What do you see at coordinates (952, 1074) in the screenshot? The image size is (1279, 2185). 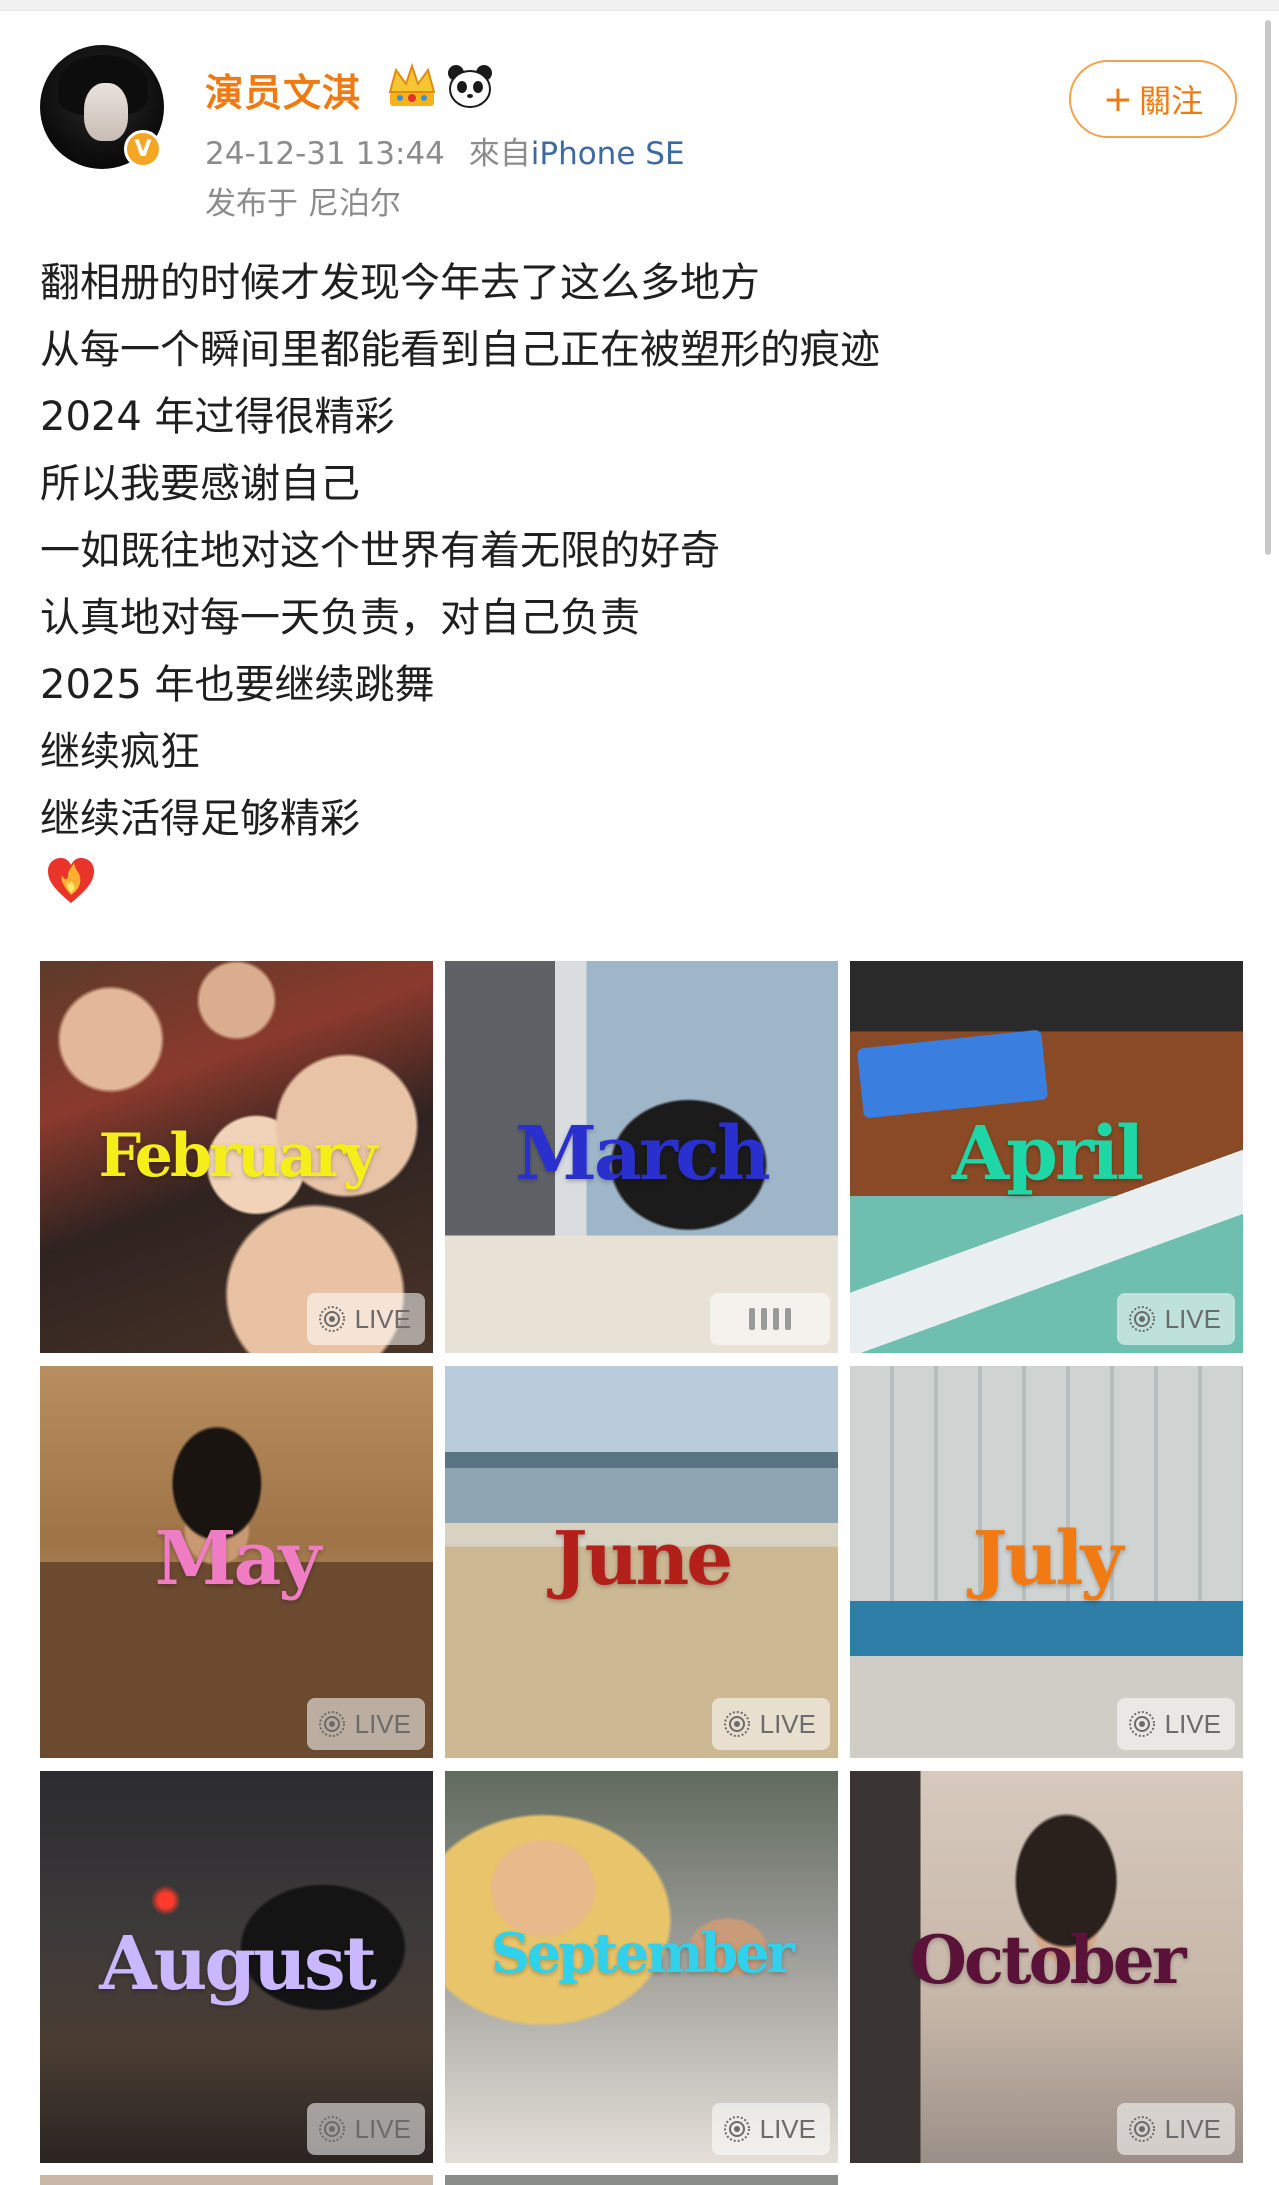 I see `blue-tray` at bounding box center [952, 1074].